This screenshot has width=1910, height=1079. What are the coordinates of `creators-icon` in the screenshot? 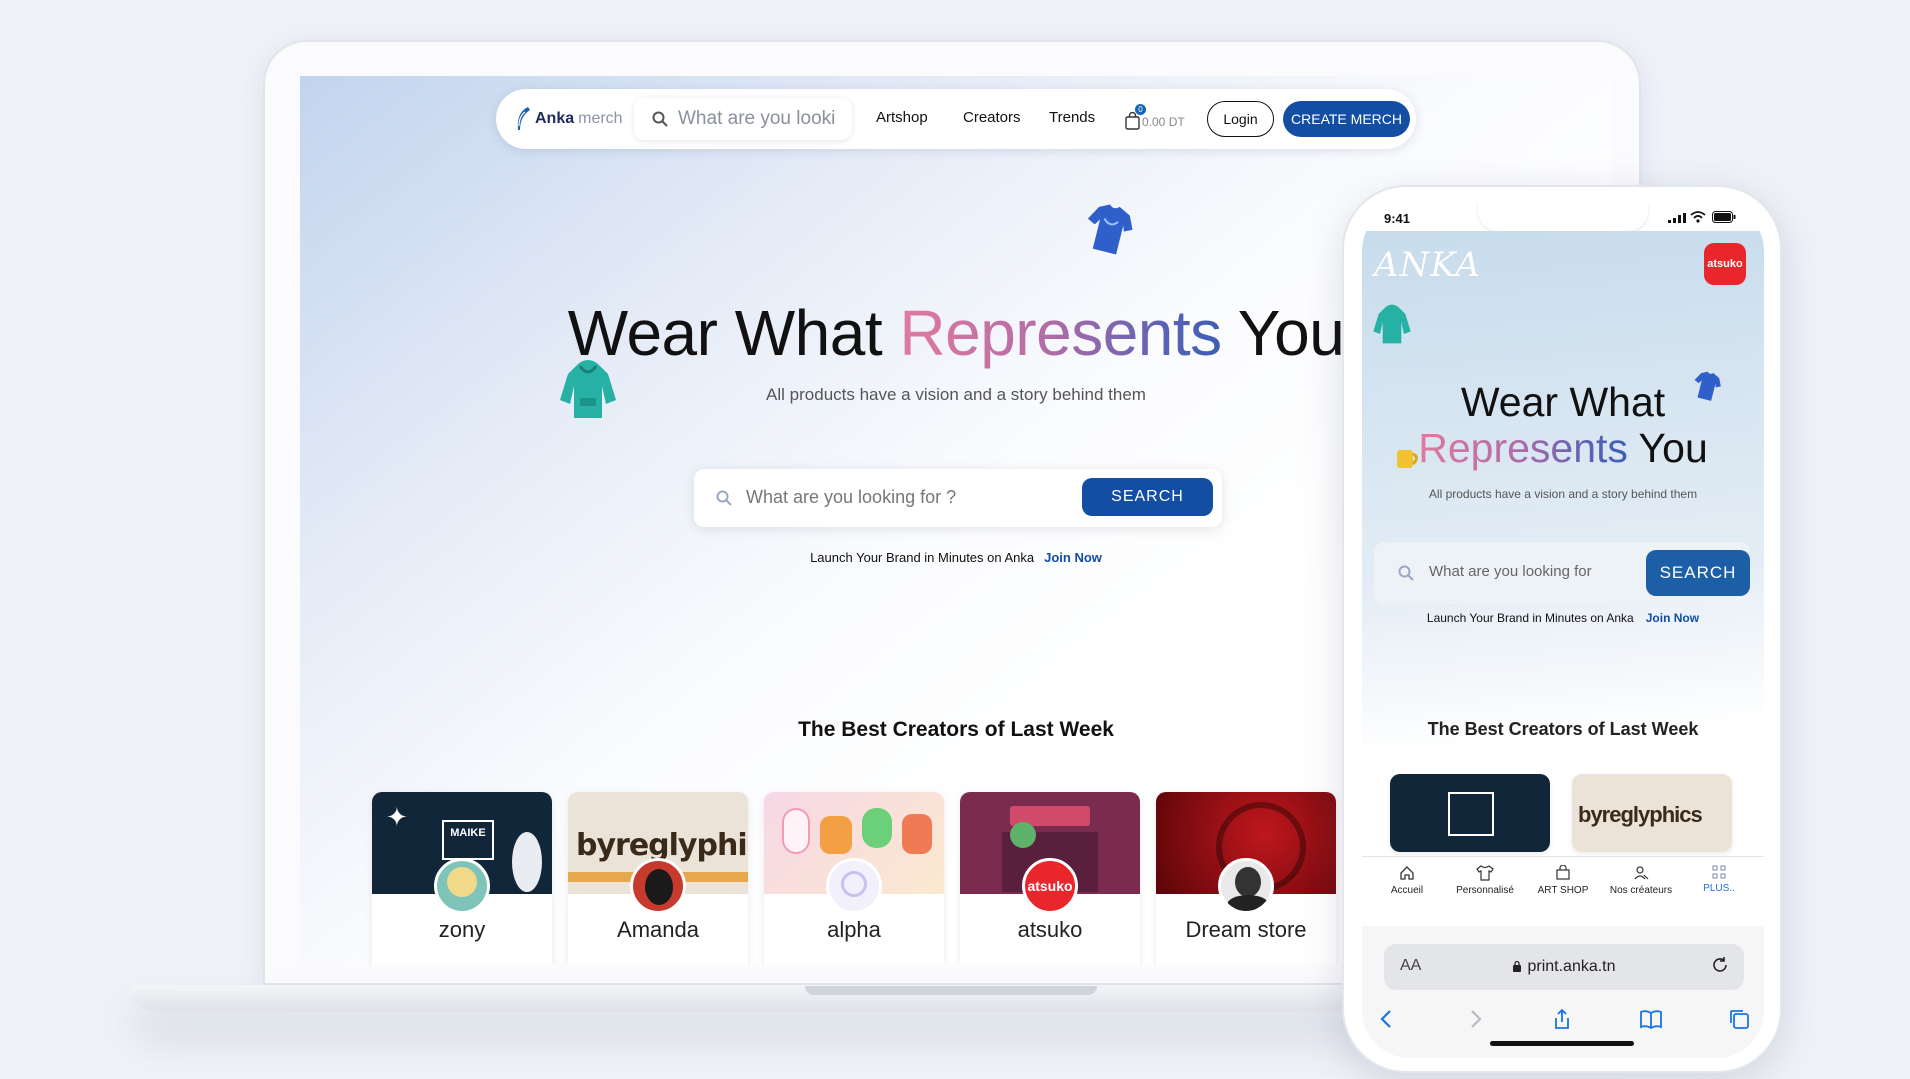 It's located at (1641, 873).